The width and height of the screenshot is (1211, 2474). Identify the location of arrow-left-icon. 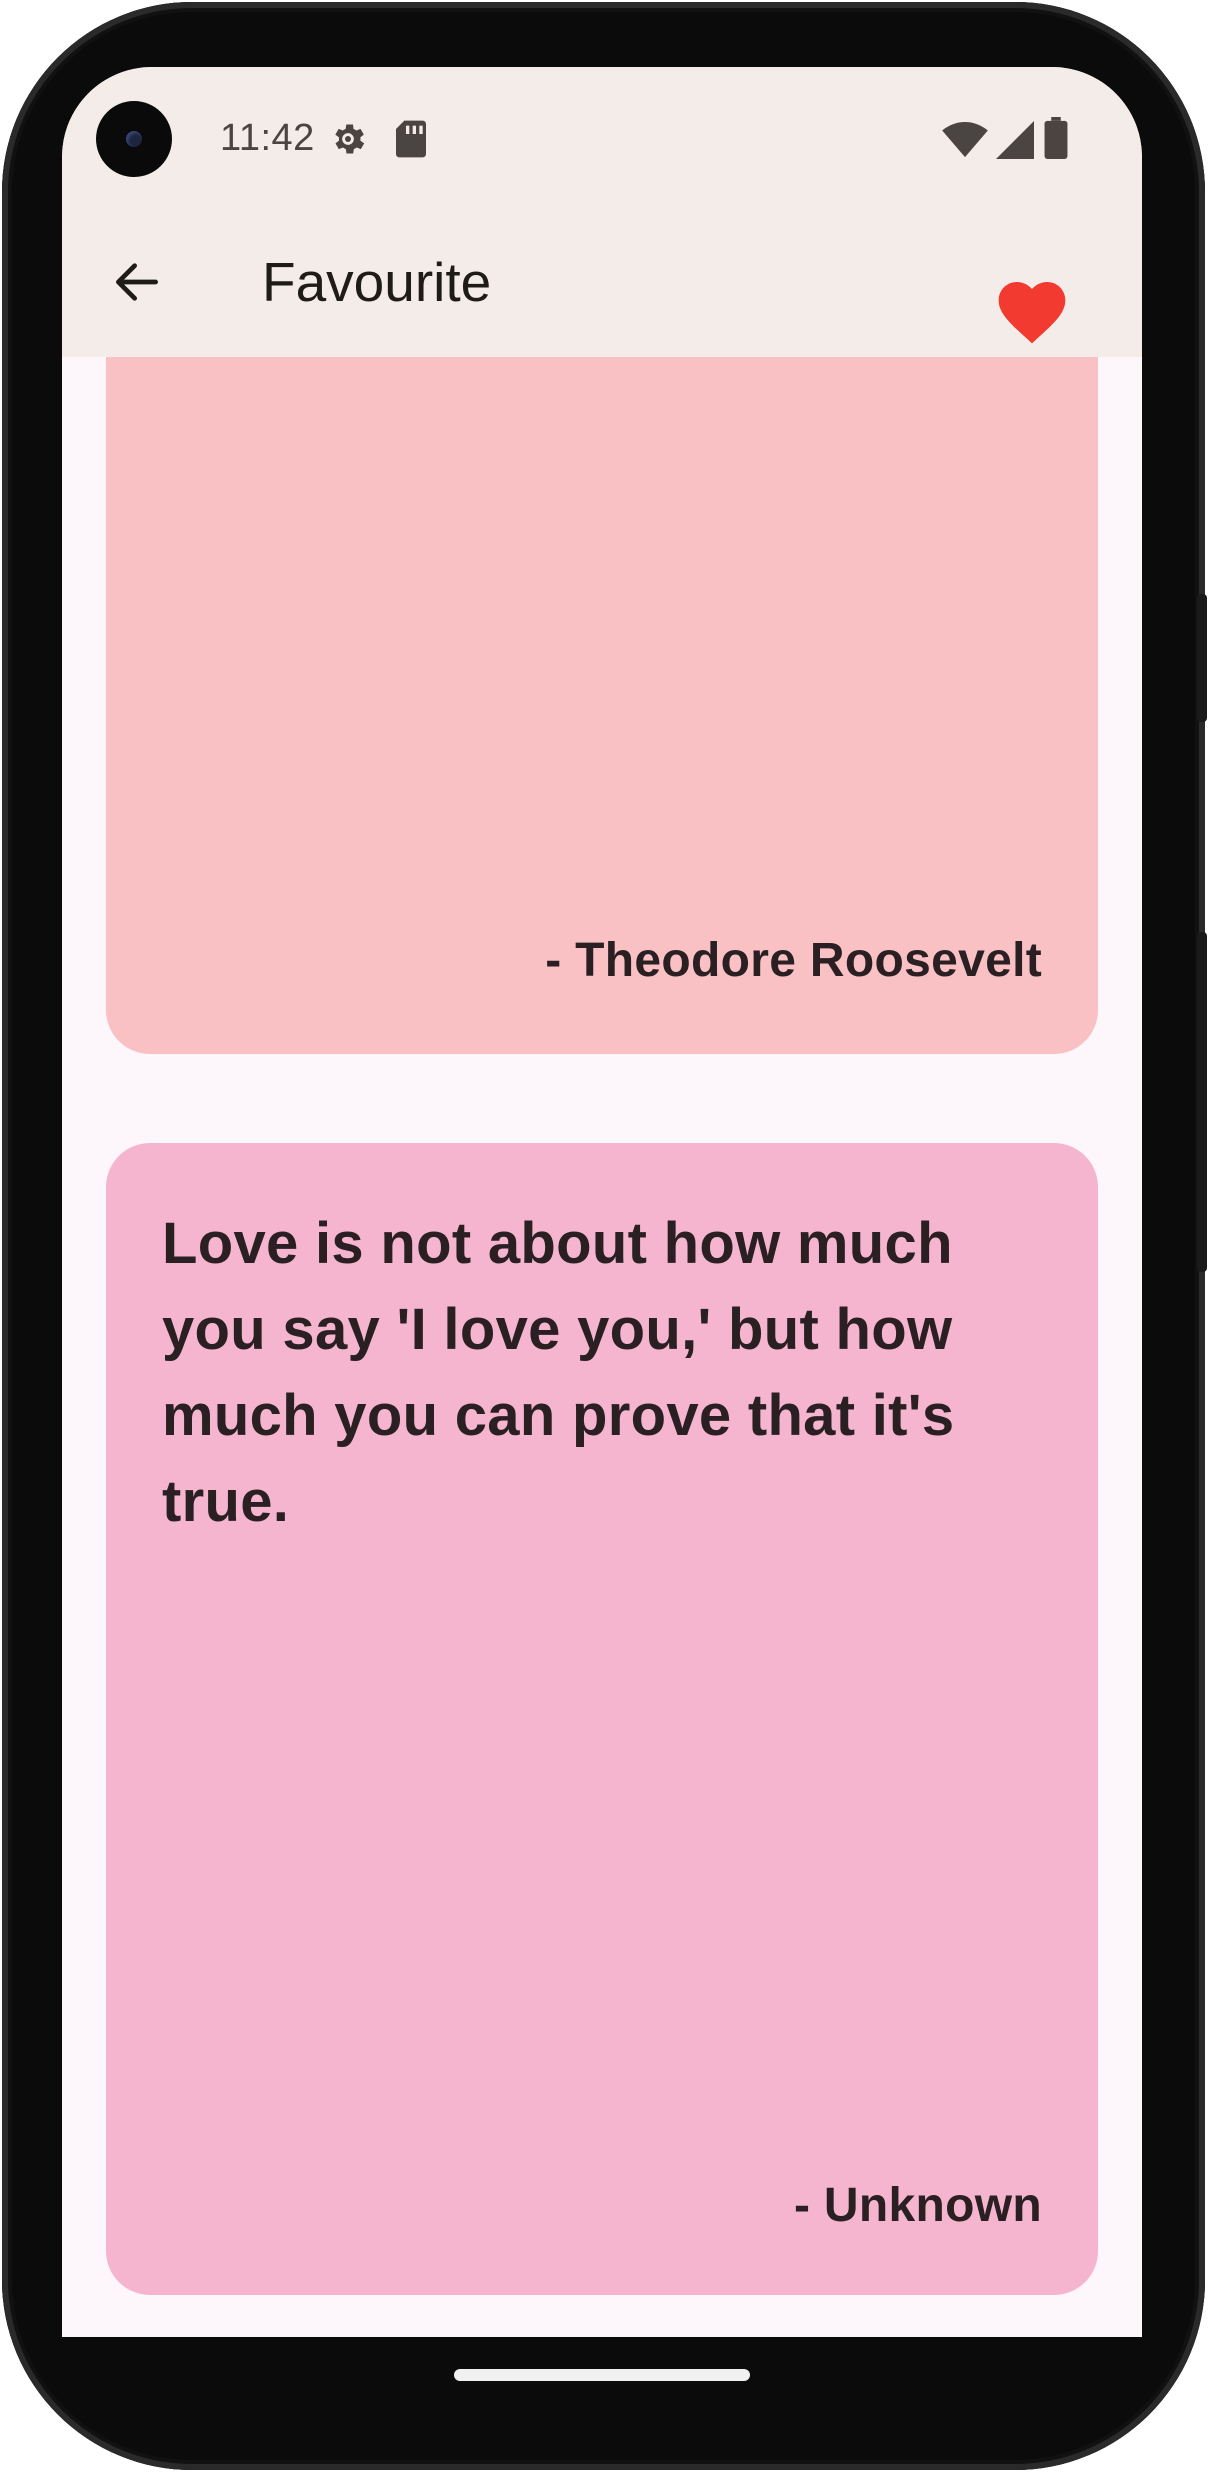
(137, 282).